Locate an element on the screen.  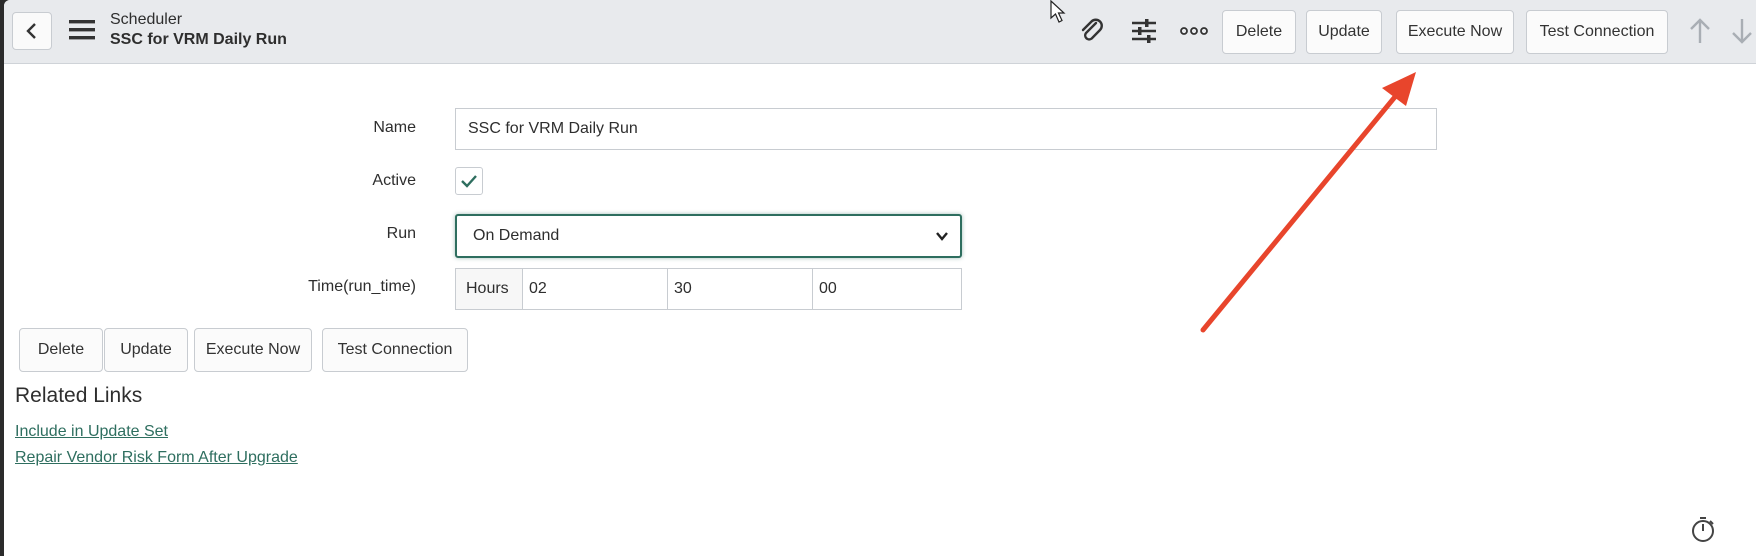
test-connection-button: Test Connection is located at coordinates (395, 350).